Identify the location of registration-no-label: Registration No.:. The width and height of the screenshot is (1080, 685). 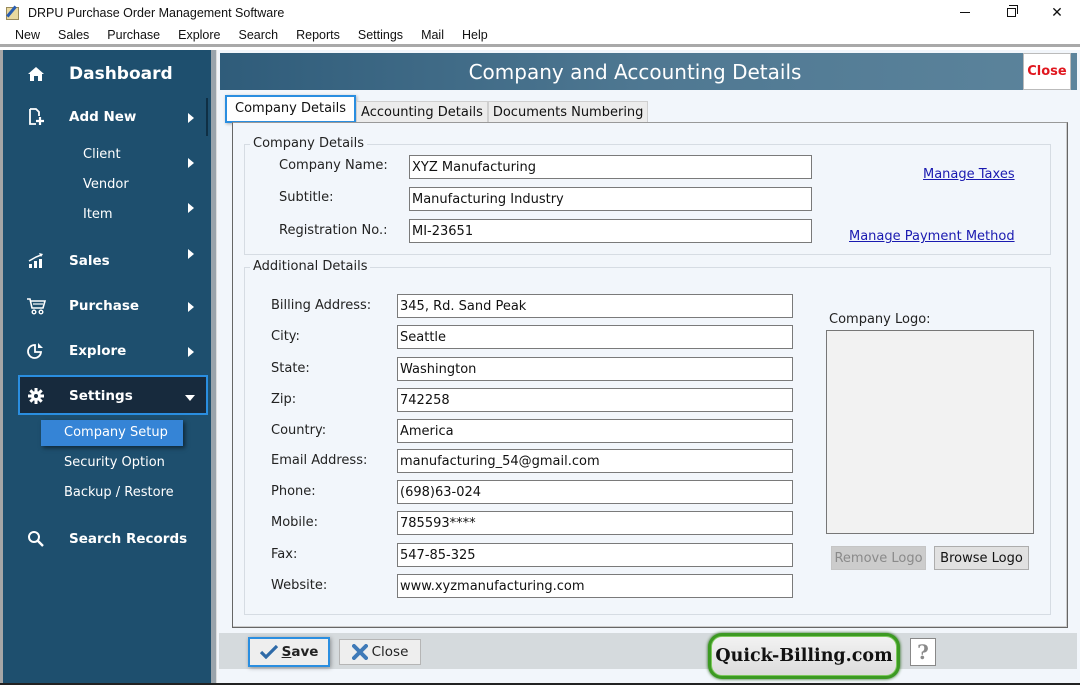
(333, 230).